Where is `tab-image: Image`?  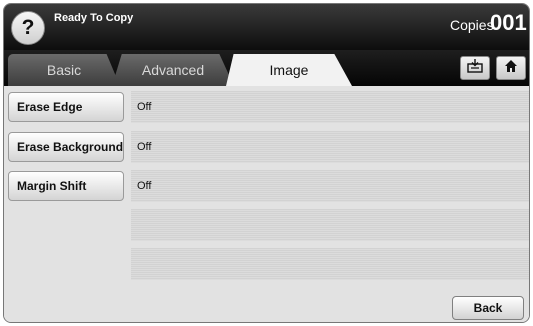
tab-image: Image is located at coordinates (289, 70).